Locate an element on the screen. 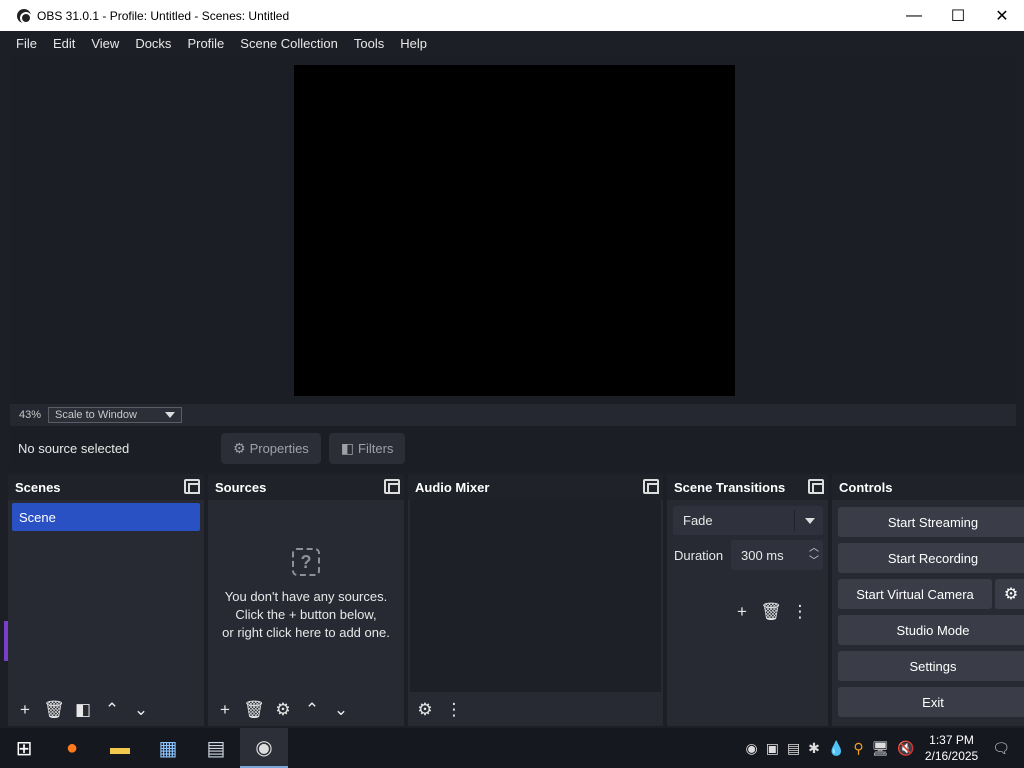 The width and height of the screenshot is (1024, 768). virtual-camera-settings-button: ⚙ is located at coordinates (1009, 594).